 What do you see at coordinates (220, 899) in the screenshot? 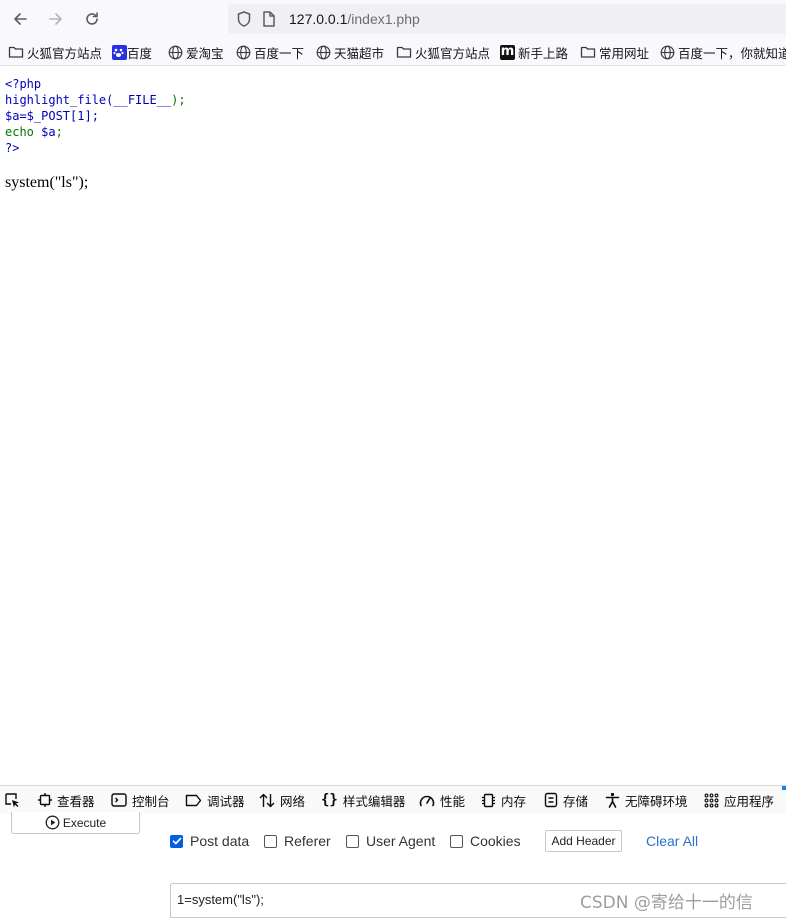
I see `post-data-value: 1=system("ls");` at bounding box center [220, 899].